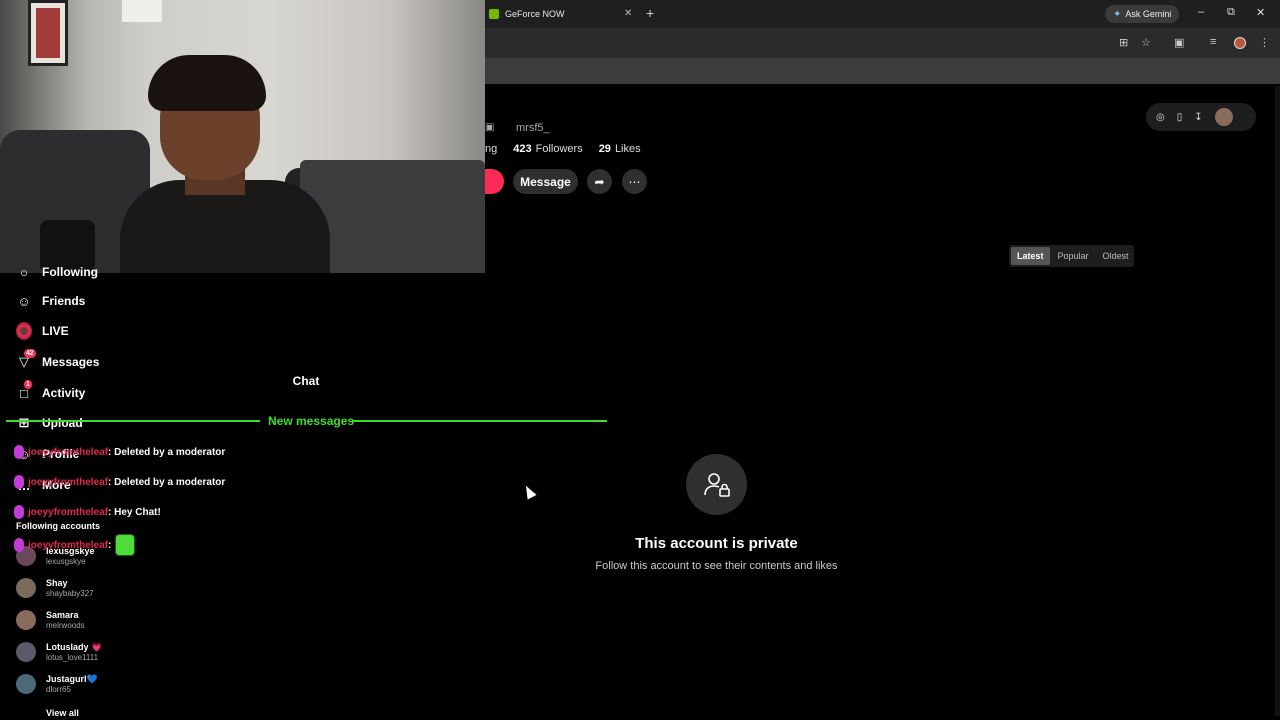 This screenshot has width=1280, height=720. I want to click on video-sort-tabs: Latest Popular Oldest, so click(1071, 256).